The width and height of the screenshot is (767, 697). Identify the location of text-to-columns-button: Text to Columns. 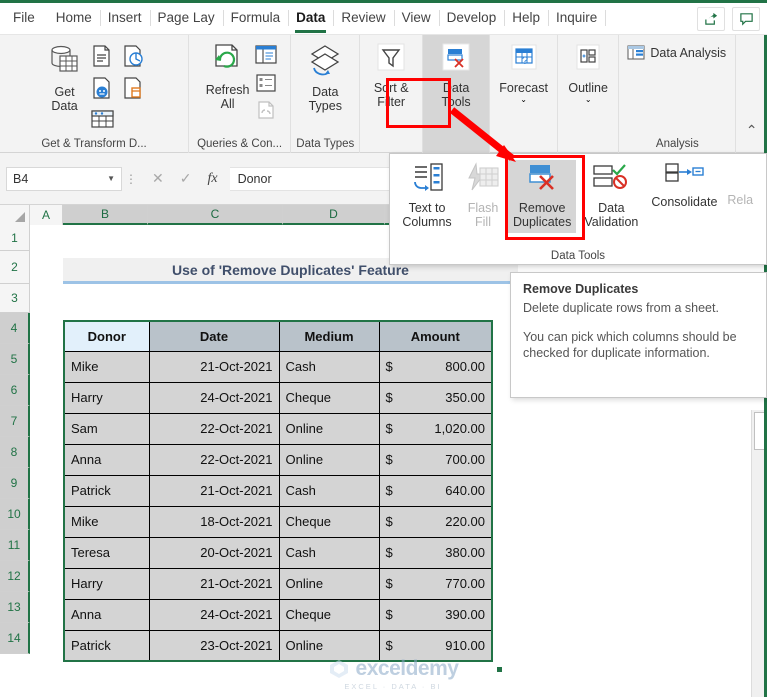
(427, 194).